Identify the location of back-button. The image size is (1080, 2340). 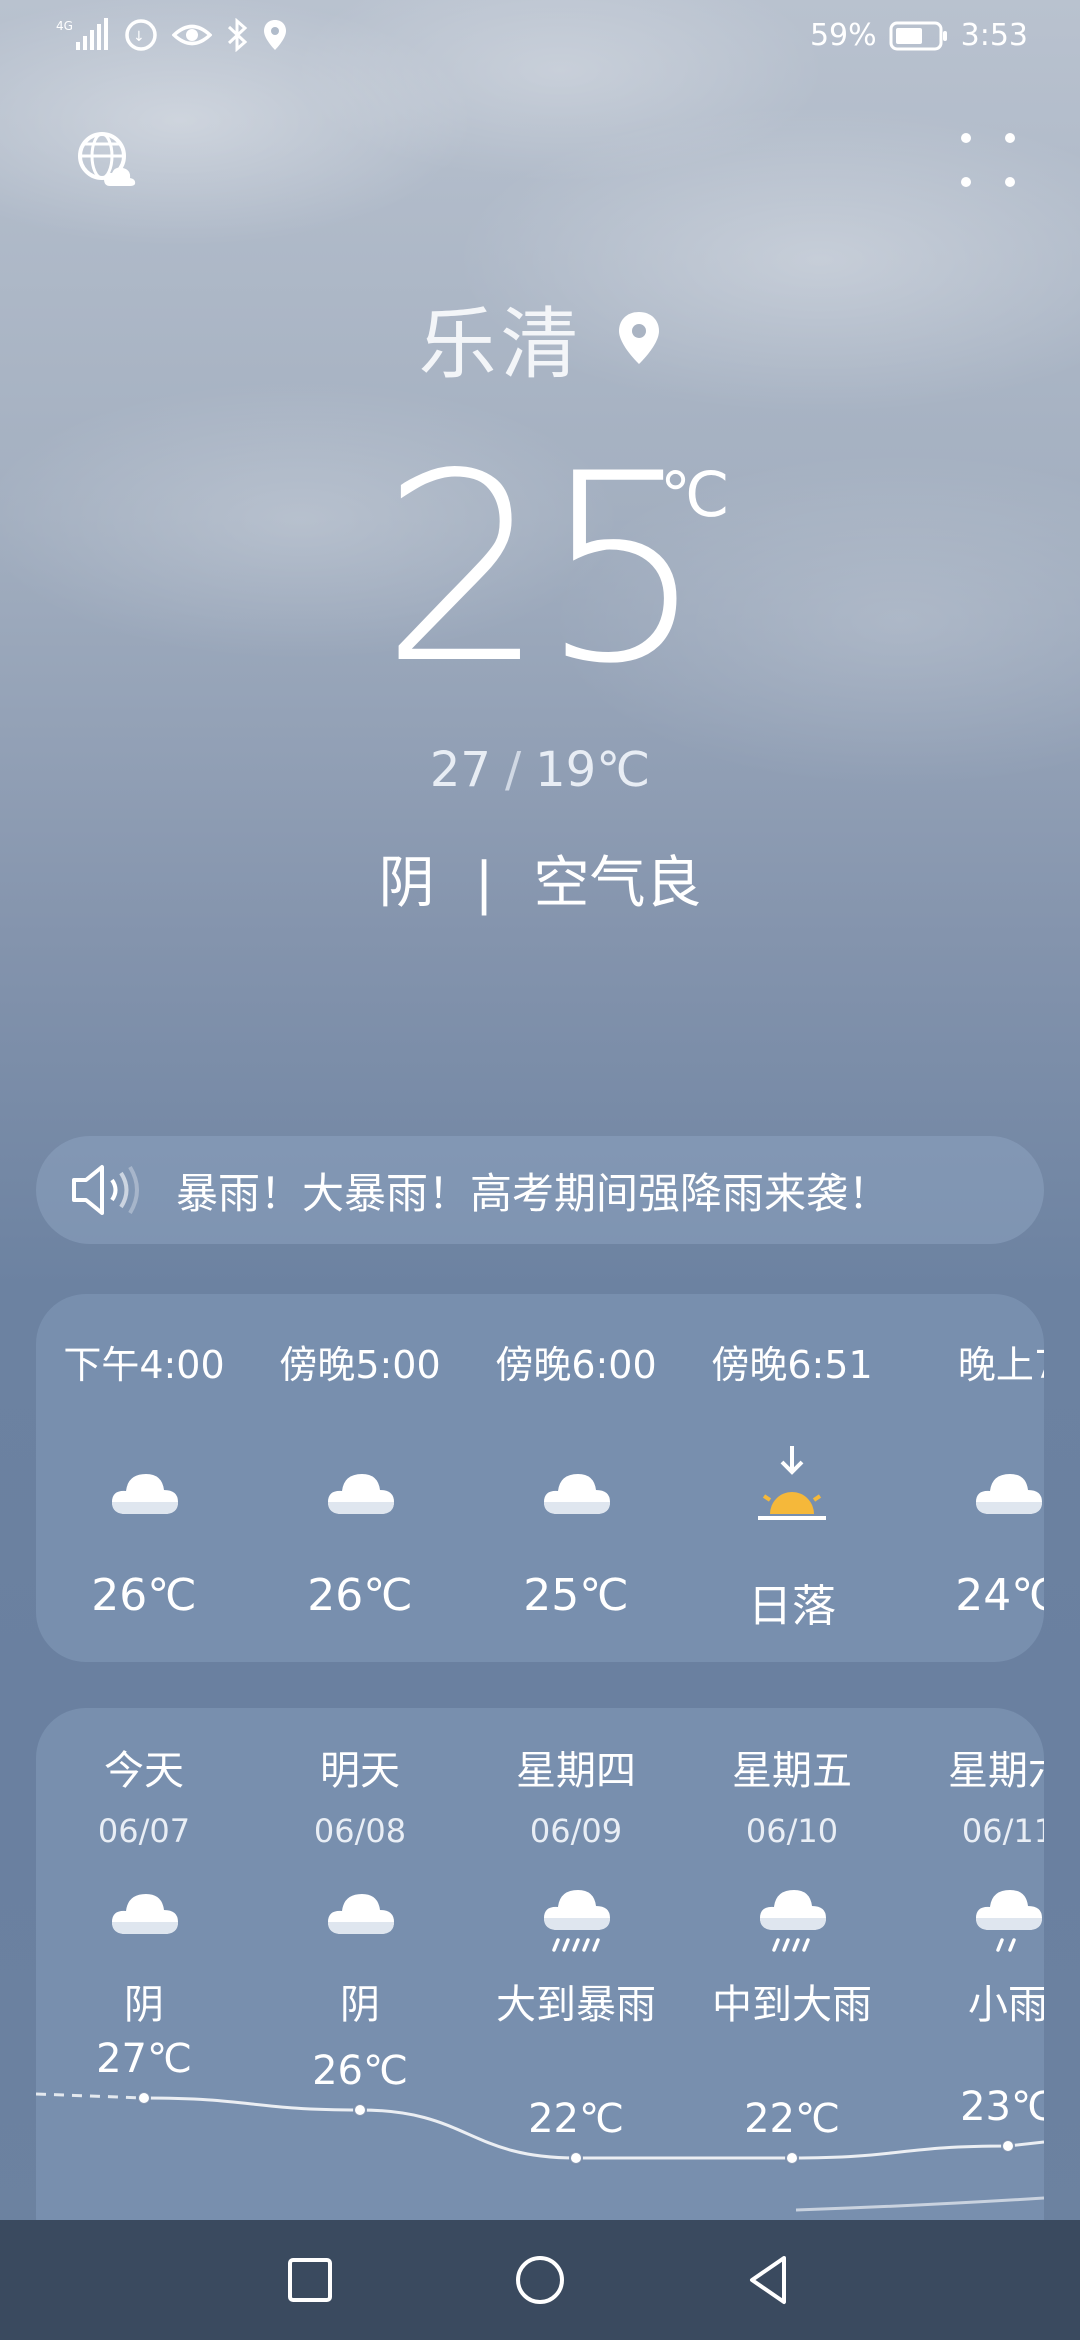
(770, 2280).